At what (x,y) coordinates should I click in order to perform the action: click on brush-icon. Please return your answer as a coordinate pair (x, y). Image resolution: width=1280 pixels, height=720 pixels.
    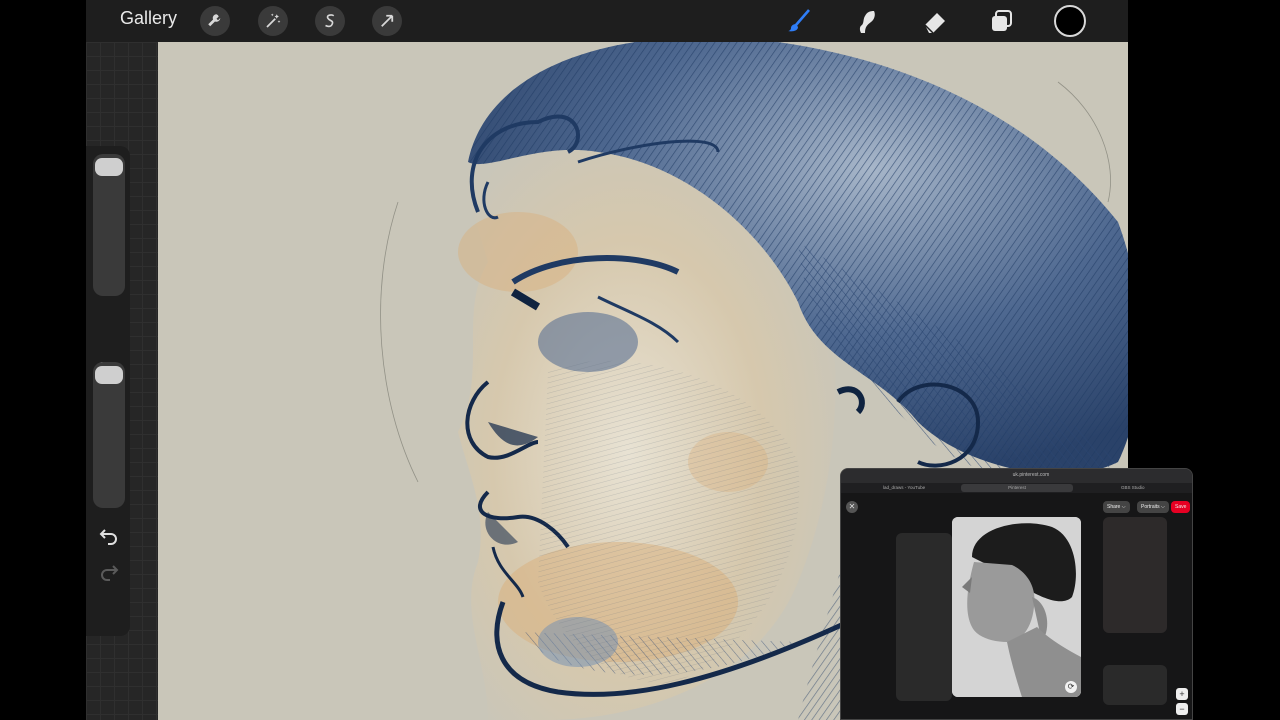
    Looking at the image, I should click on (799, 20).